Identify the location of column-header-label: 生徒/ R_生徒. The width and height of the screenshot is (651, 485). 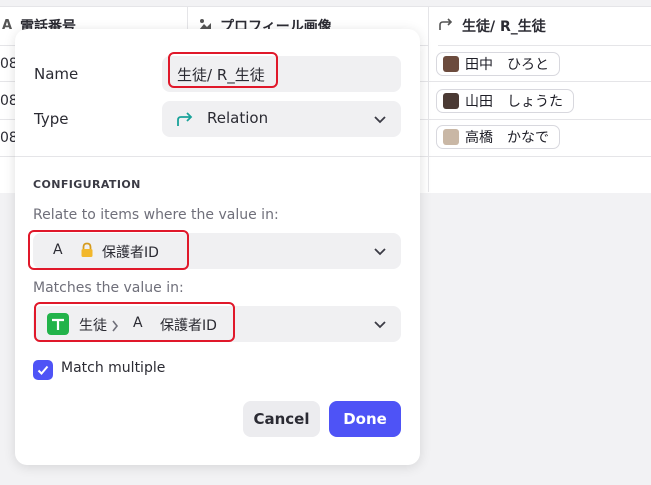
(504, 26).